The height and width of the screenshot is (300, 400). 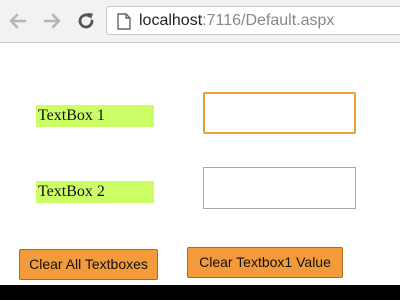 I want to click on forward-button, so click(x=52, y=21).